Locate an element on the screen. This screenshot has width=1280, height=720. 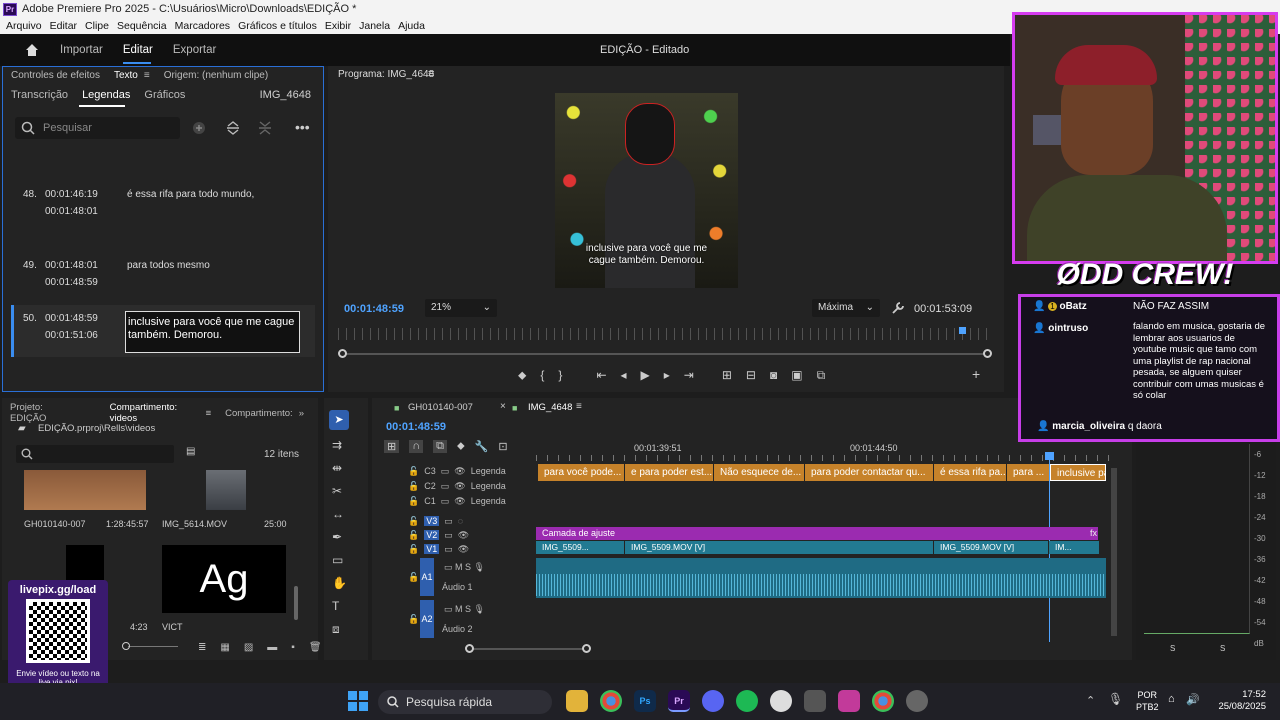
windows-start-icon is located at coordinates (358, 701).